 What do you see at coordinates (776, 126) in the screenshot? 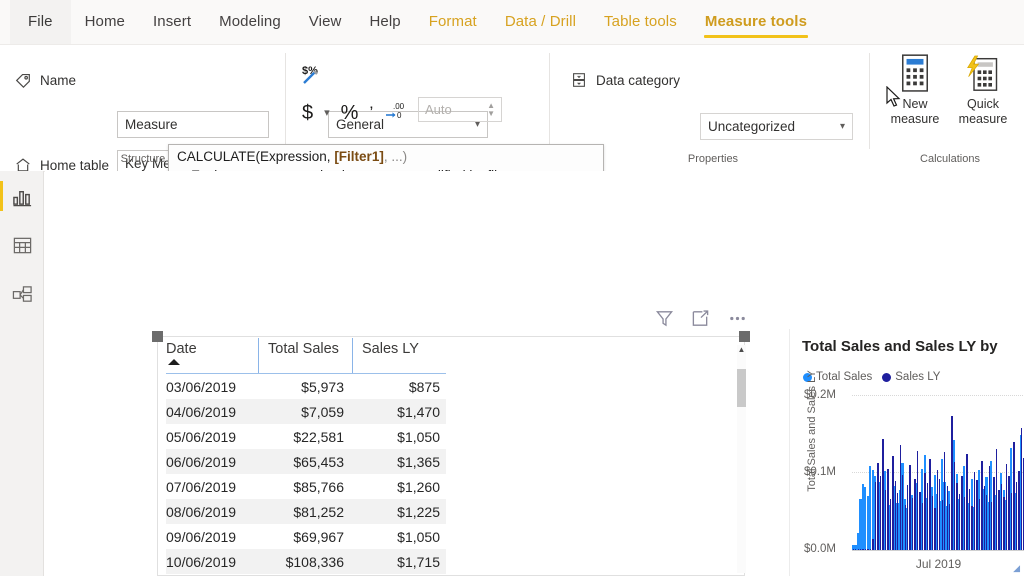
I see `data-category-select: Uncategorized ▾` at bounding box center [776, 126].